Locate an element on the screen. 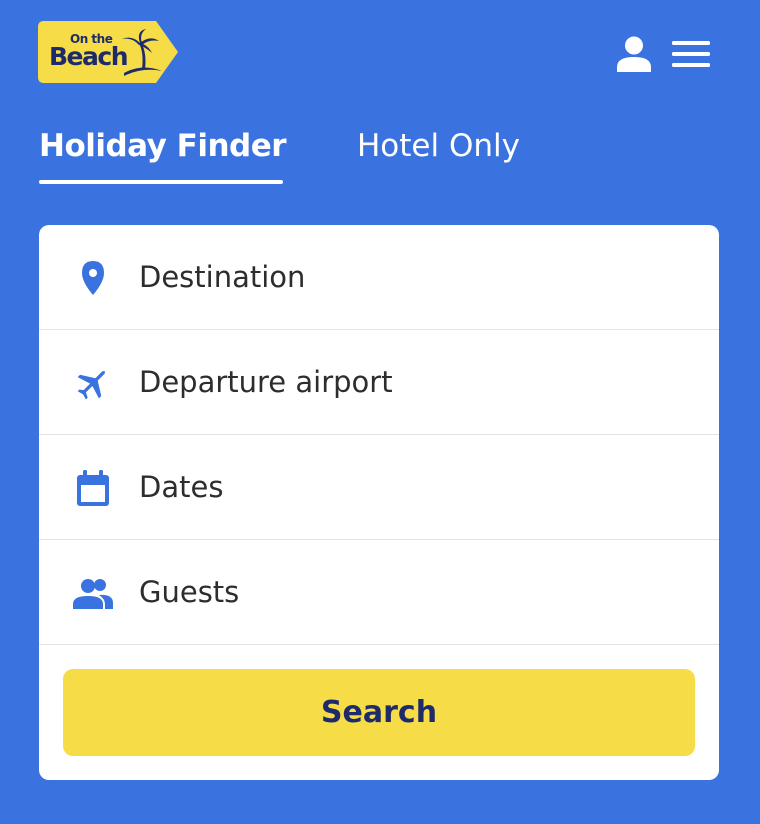 Image resolution: width=760 pixels, height=824 pixels. people-icon is located at coordinates (93, 593).